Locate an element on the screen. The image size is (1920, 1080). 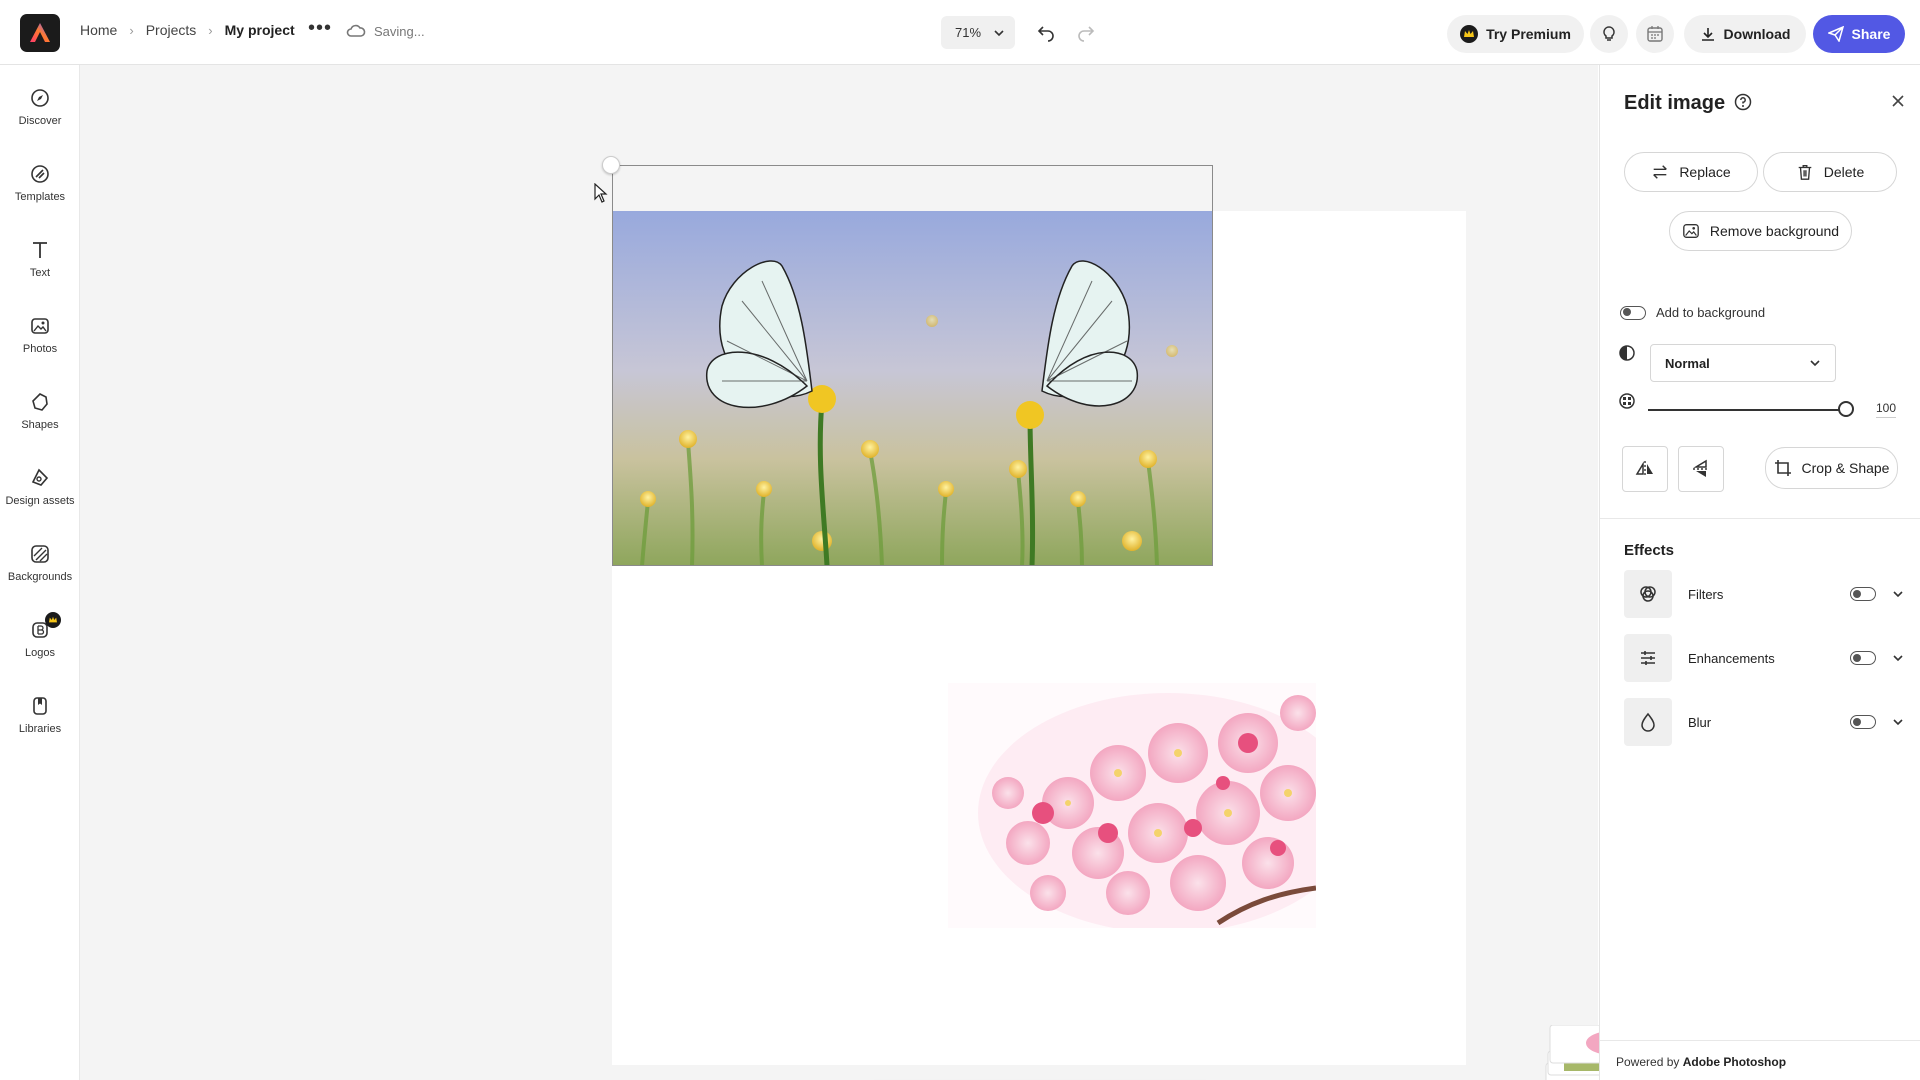
filters-toggle is located at coordinates (1863, 594).